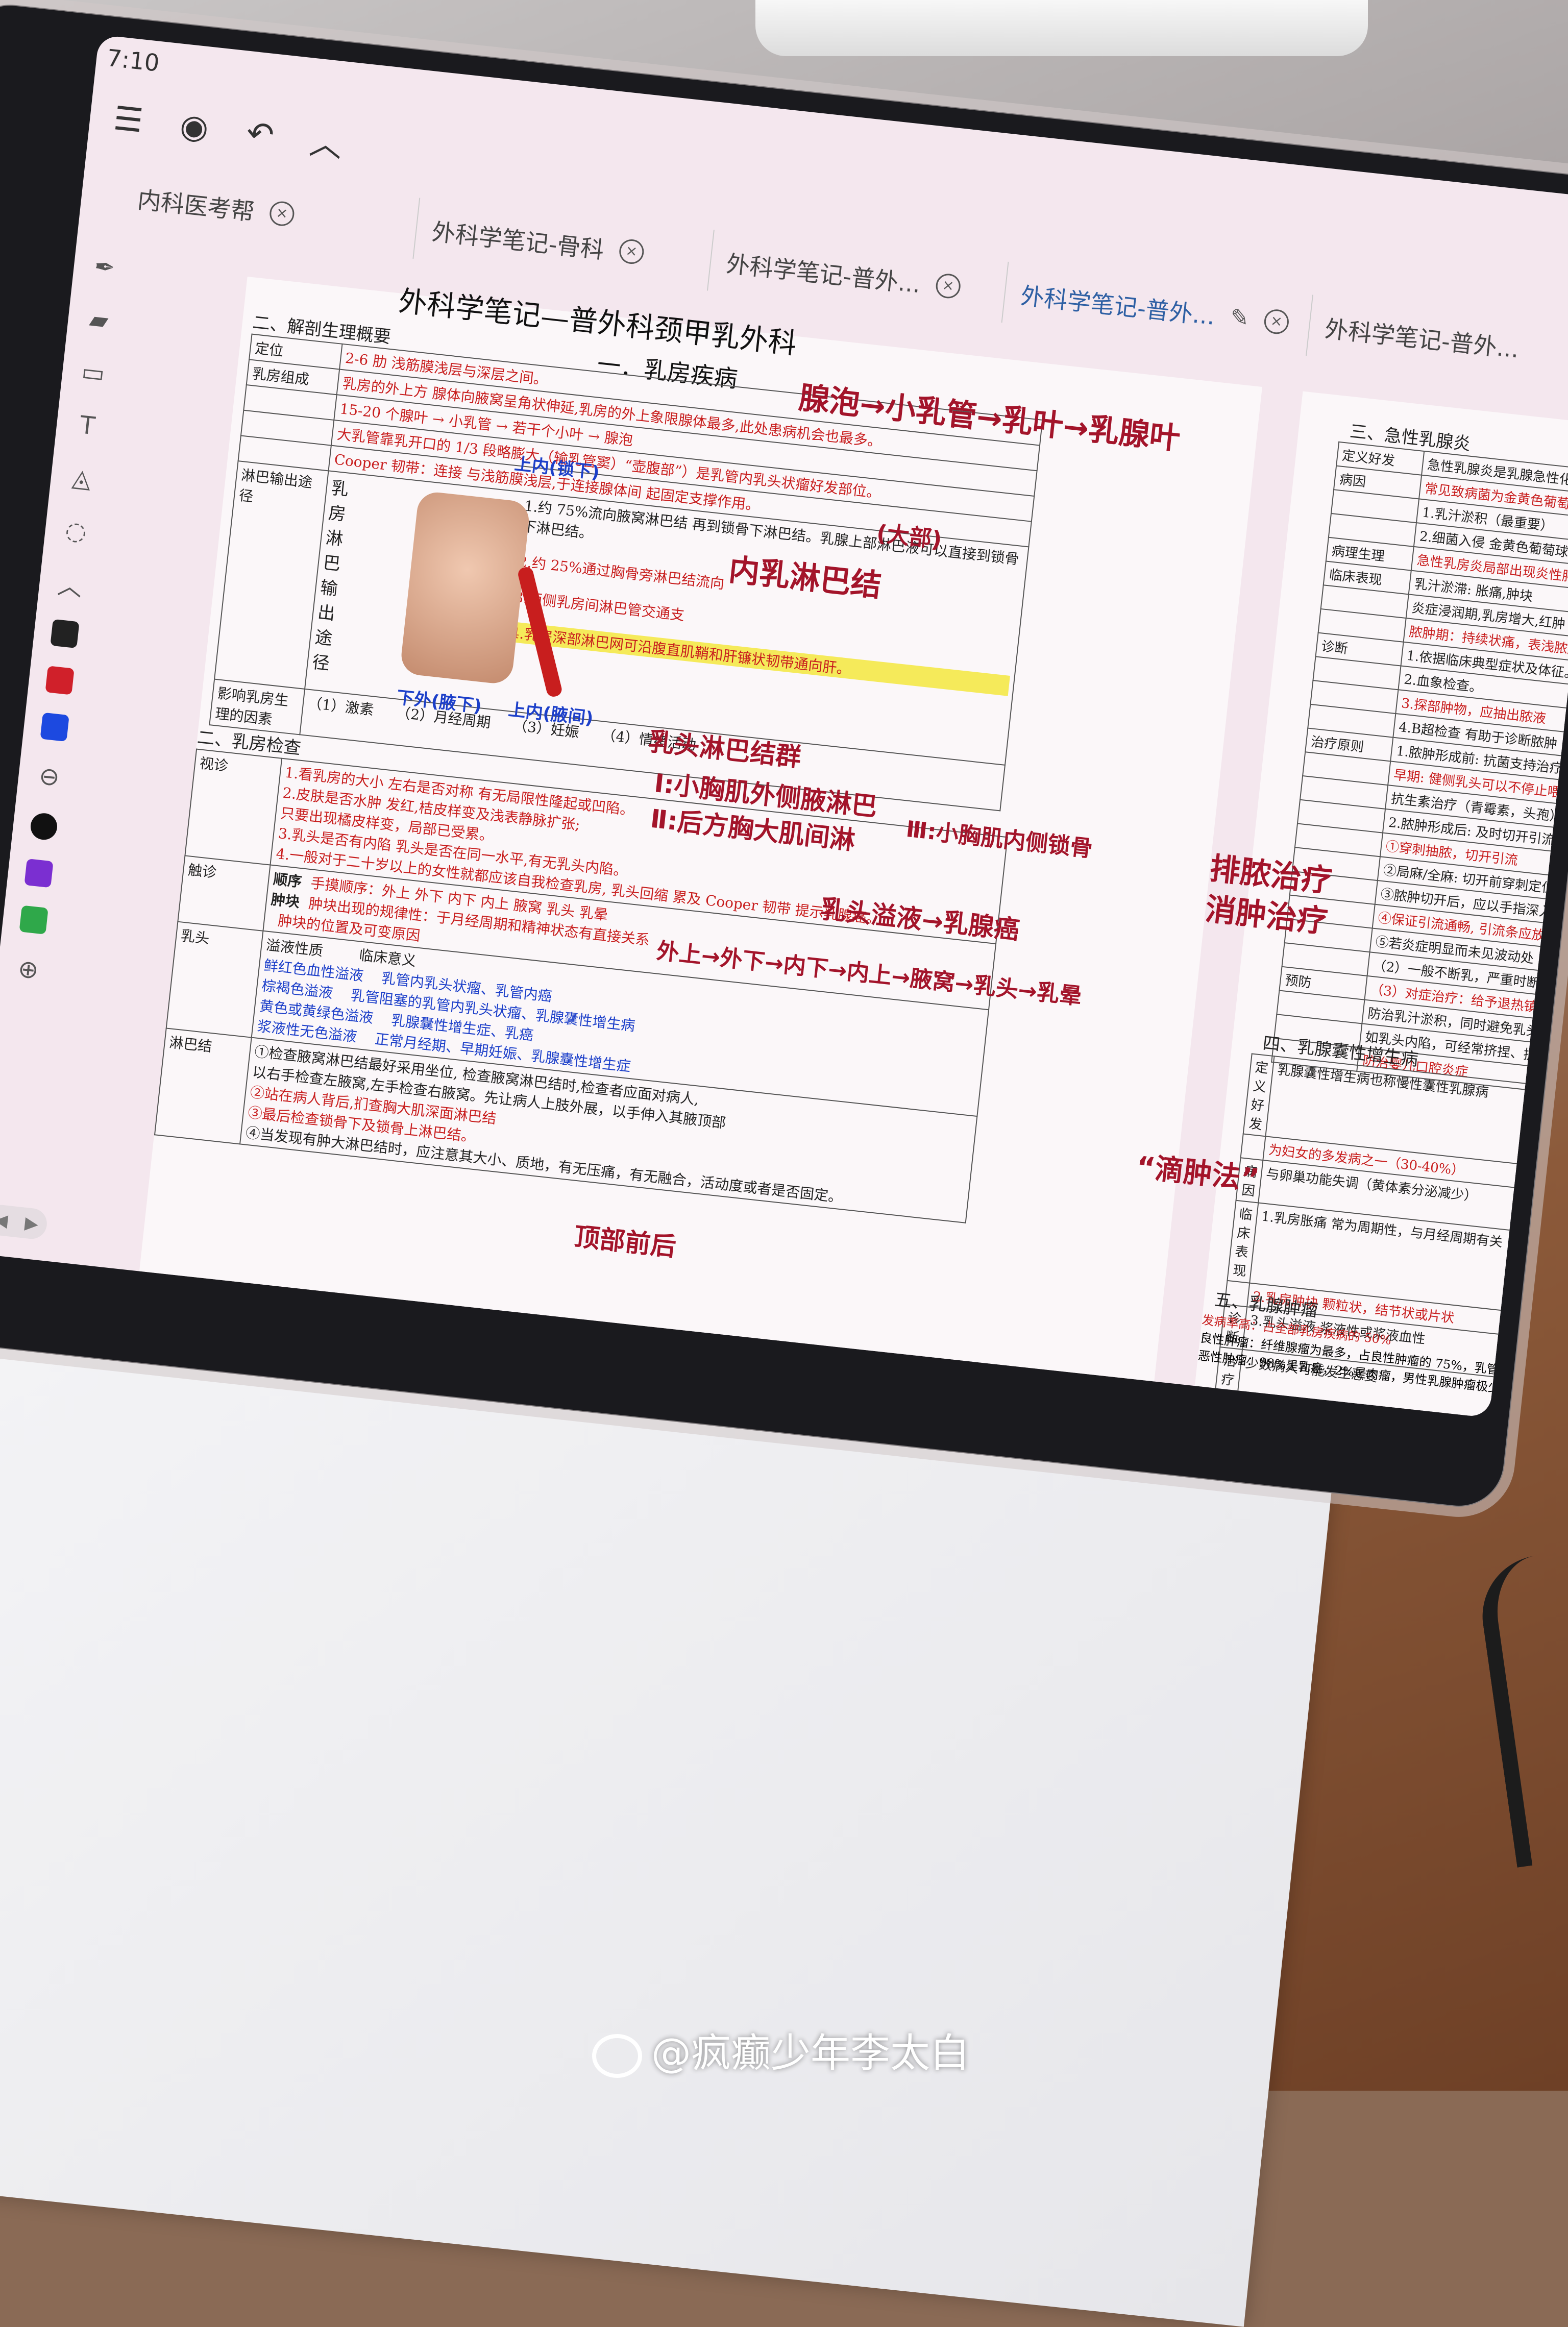  What do you see at coordinates (227, 131) in the screenshot?
I see `top-toolbar: ☰ ◉ ↶ ︿` at bounding box center [227, 131].